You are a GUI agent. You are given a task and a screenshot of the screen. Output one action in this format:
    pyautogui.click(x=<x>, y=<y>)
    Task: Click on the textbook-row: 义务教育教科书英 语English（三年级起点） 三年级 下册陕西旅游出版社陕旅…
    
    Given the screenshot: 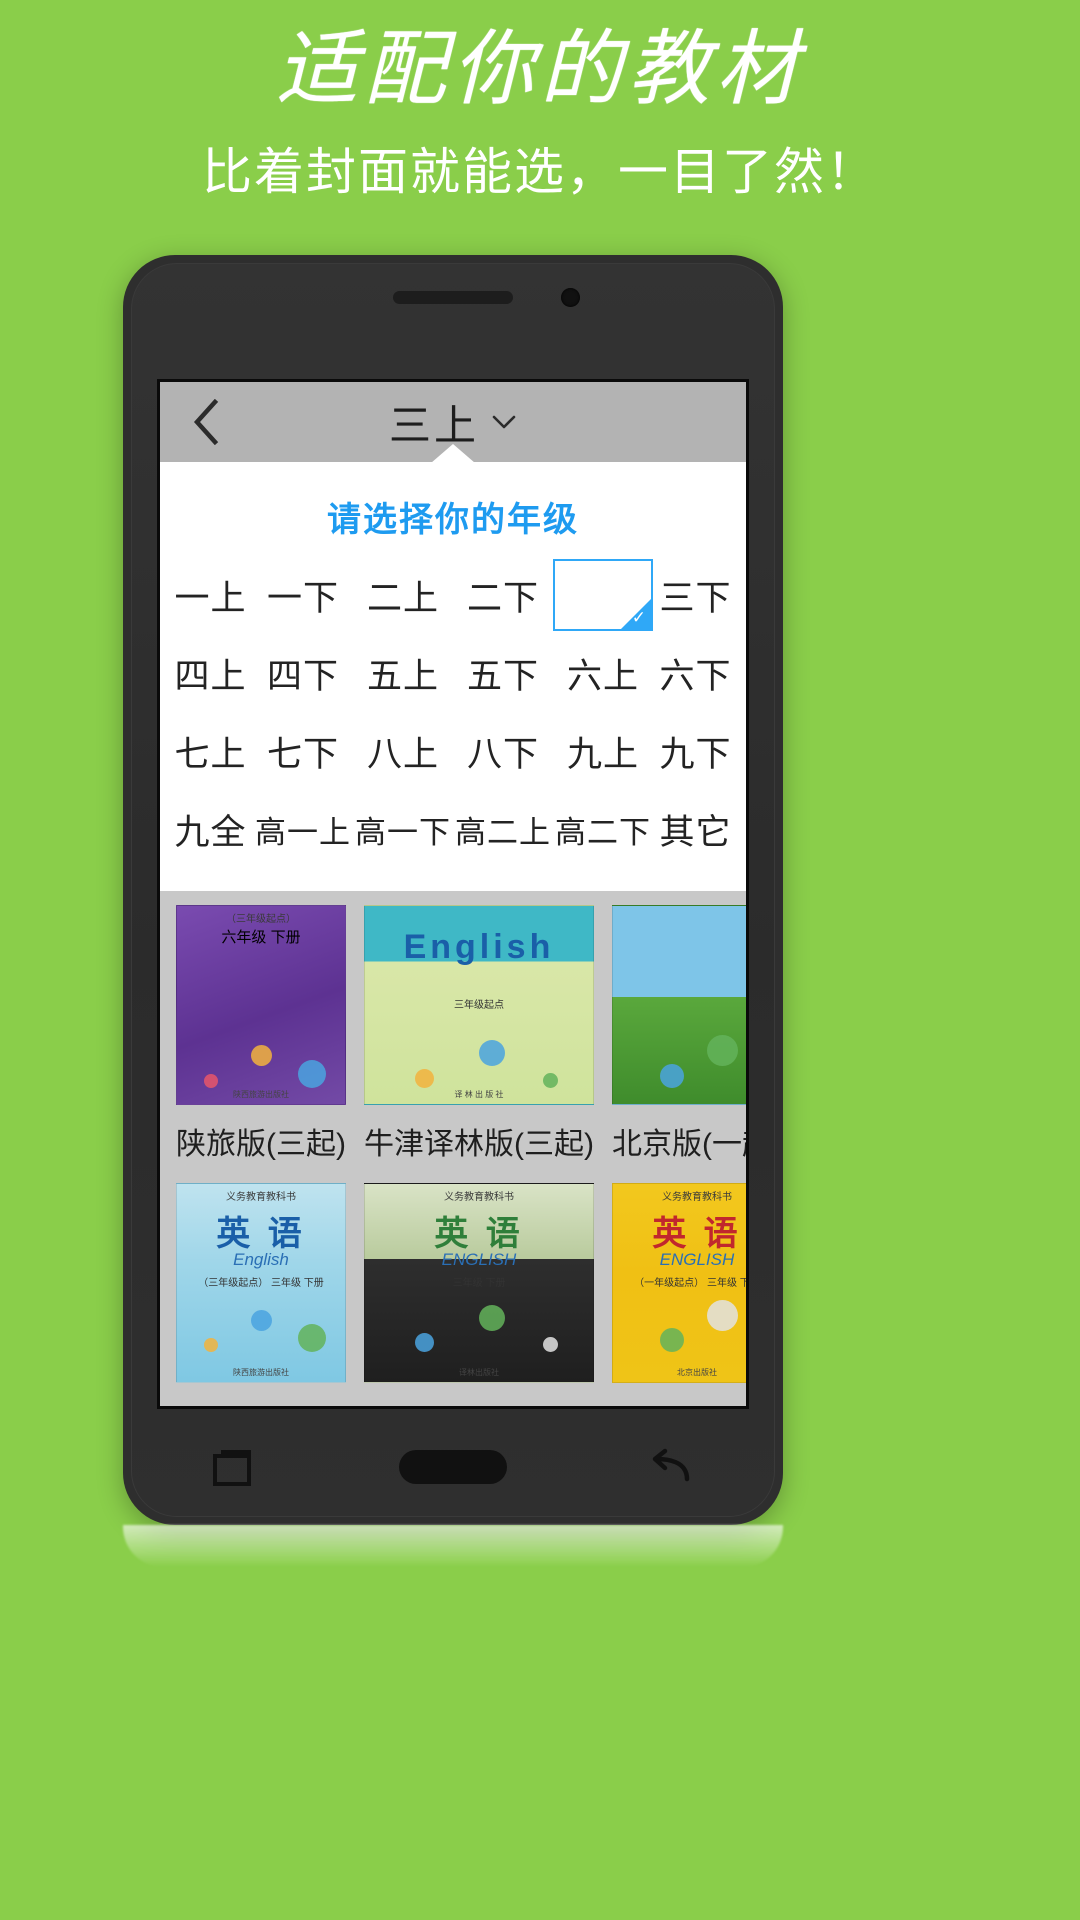 What is the action you would take?
    pyautogui.click(x=461, y=1294)
    